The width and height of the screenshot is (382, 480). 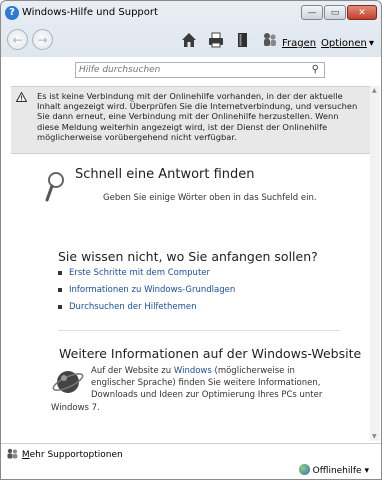 What do you see at coordinates (146, 275) in the screenshot?
I see `link-getting-started: Erste Schritte mit dem Computer` at bounding box center [146, 275].